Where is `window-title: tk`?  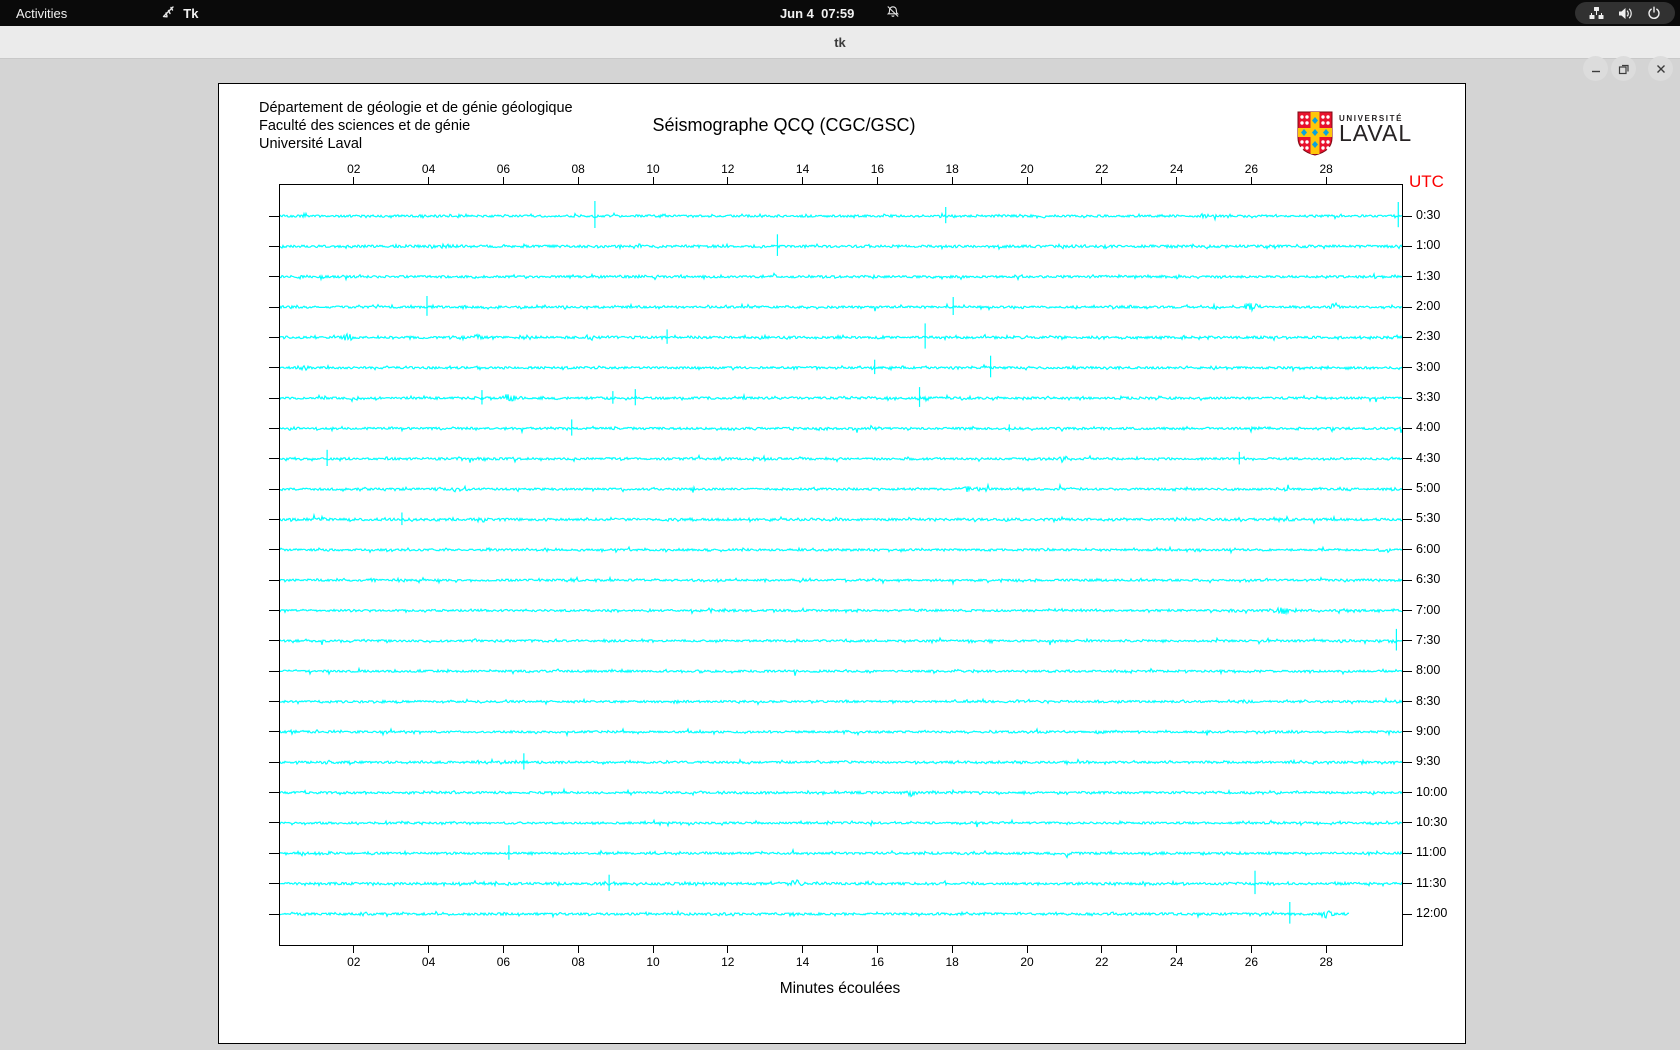 window-title: tk is located at coordinates (840, 42).